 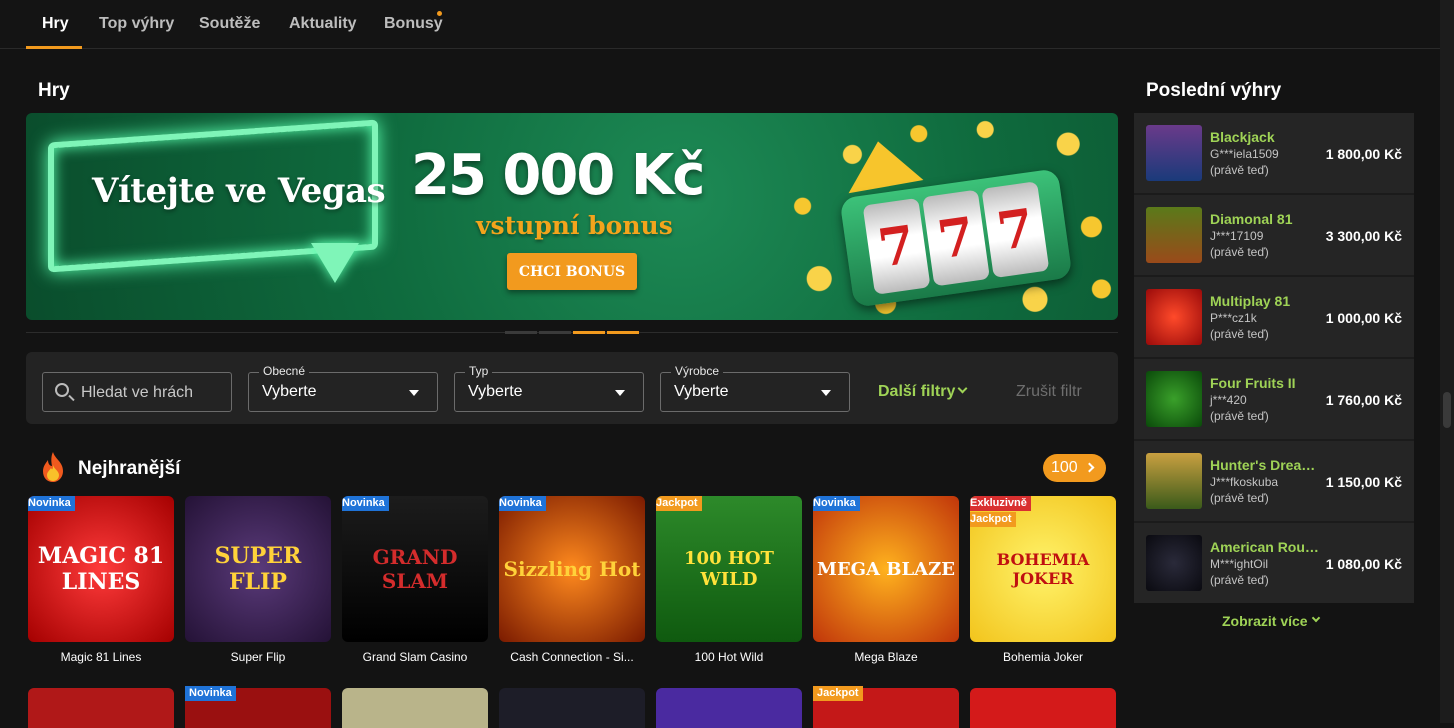 What do you see at coordinates (1239, 564) in the screenshot?
I see `win-user: M***ightOil` at bounding box center [1239, 564].